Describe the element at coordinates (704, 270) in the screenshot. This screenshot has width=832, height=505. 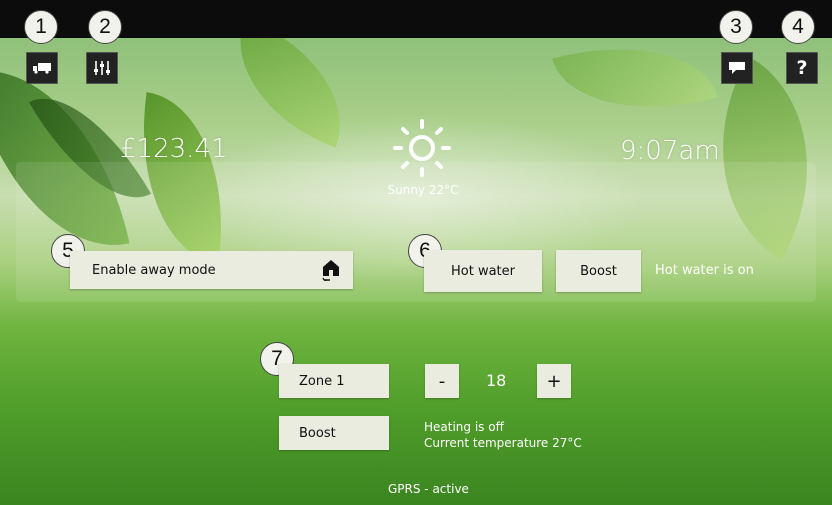
I see `hot-water-status: Hot water is on` at that location.